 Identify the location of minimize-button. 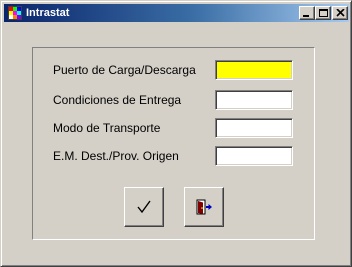
(307, 13).